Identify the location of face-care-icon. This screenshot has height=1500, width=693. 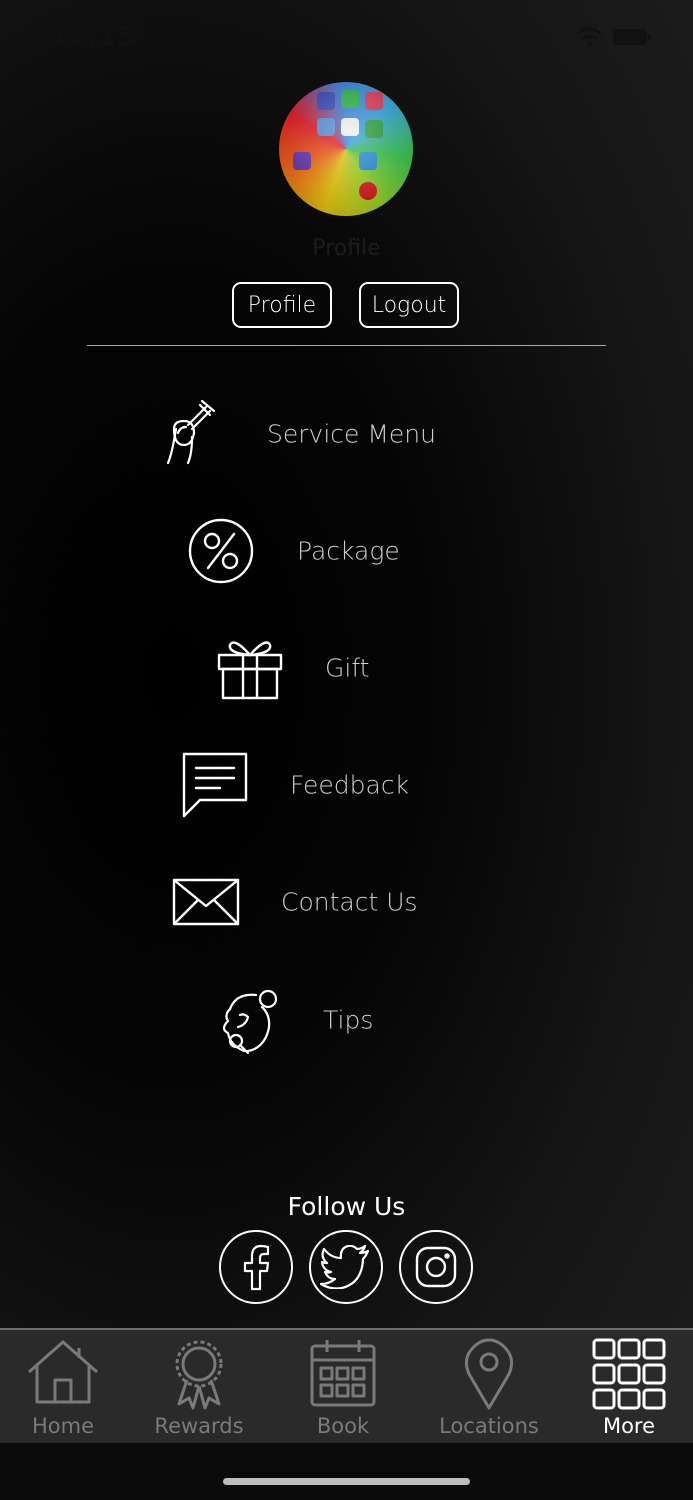
(250, 1022).